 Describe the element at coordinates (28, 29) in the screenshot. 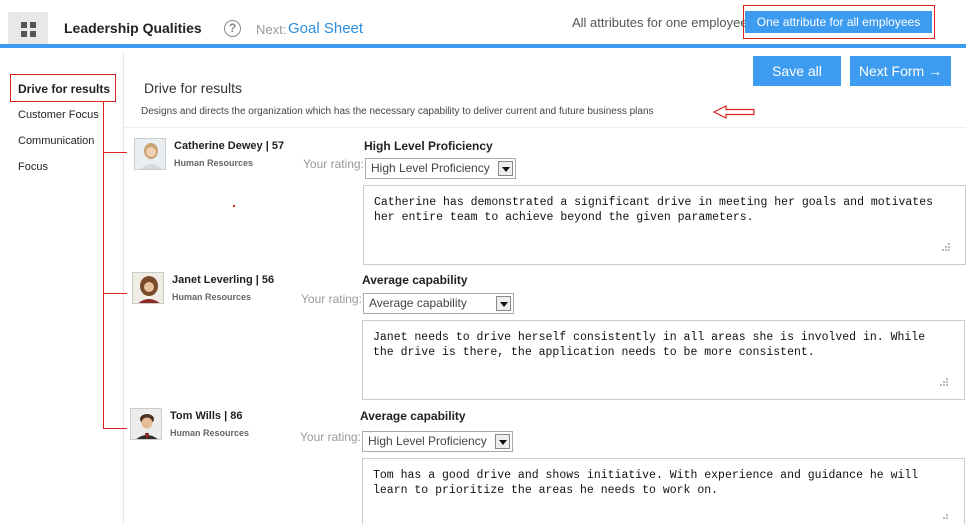

I see `apps-grid-icon` at that location.